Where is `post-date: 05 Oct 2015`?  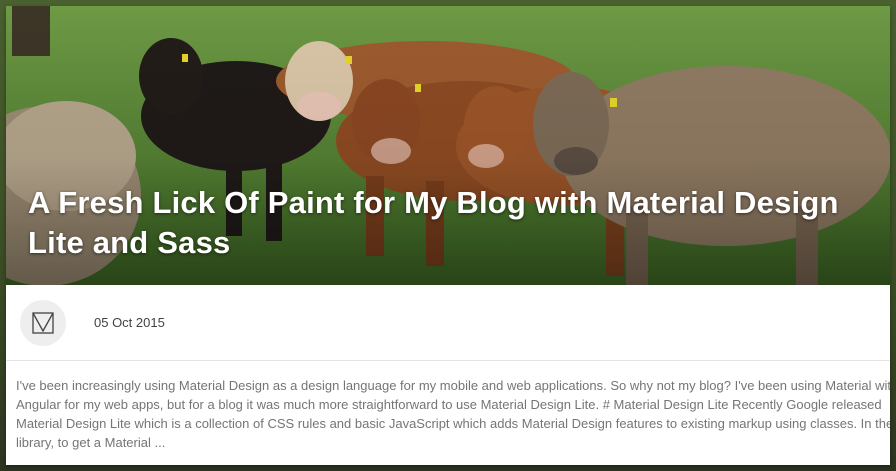 post-date: 05 Oct 2015 is located at coordinates (129, 322).